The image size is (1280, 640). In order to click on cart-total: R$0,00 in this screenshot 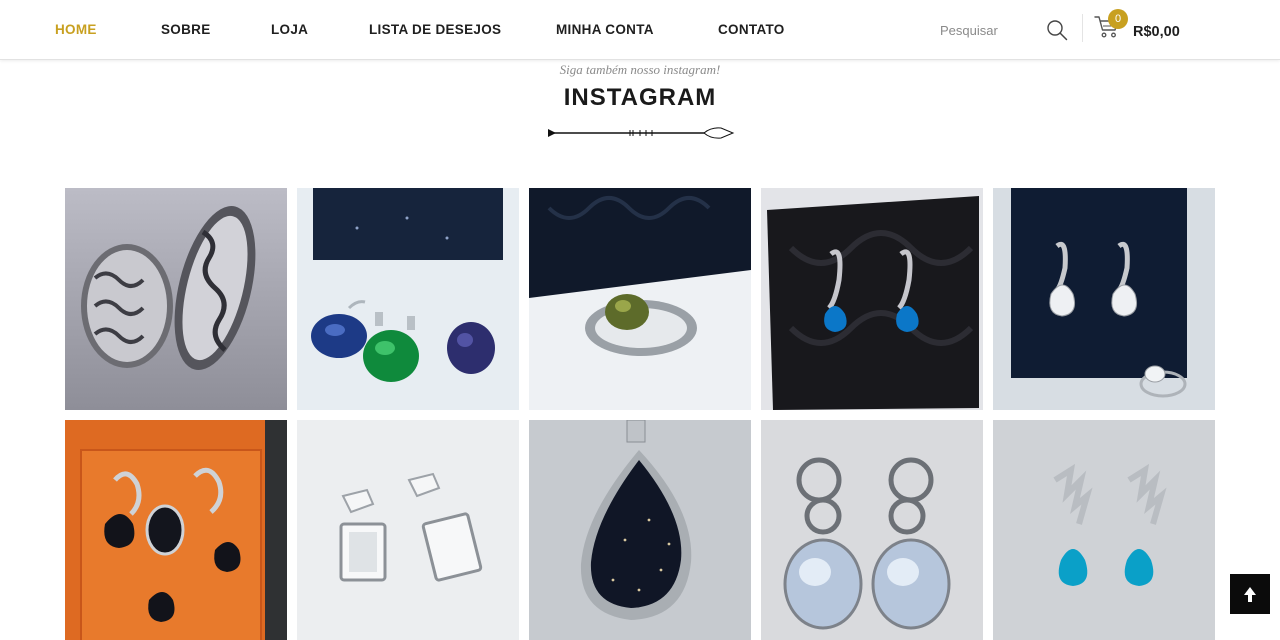, I will do `click(1156, 32)`.